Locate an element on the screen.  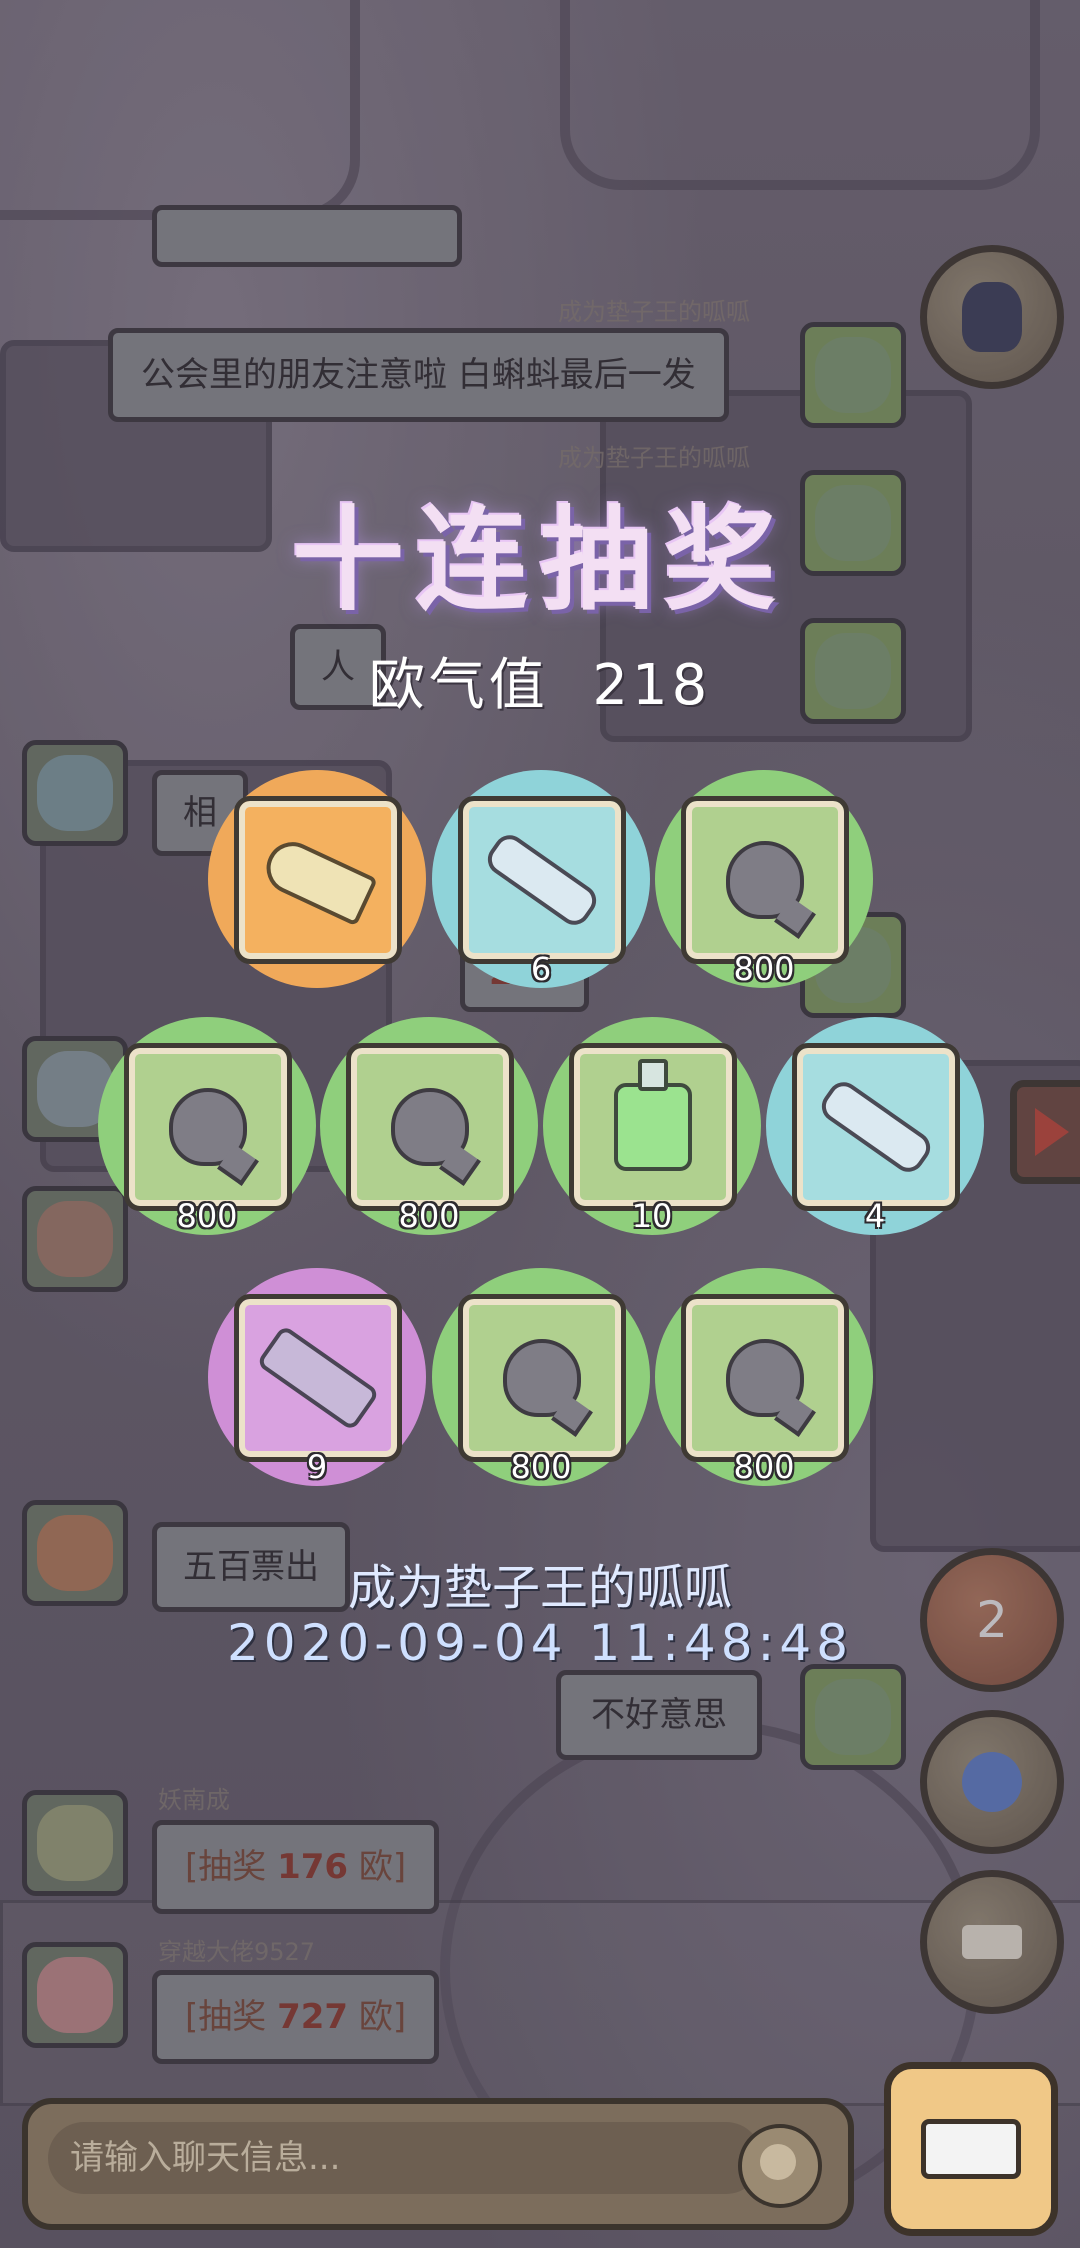
emoji-icon is located at coordinates (778, 2162).